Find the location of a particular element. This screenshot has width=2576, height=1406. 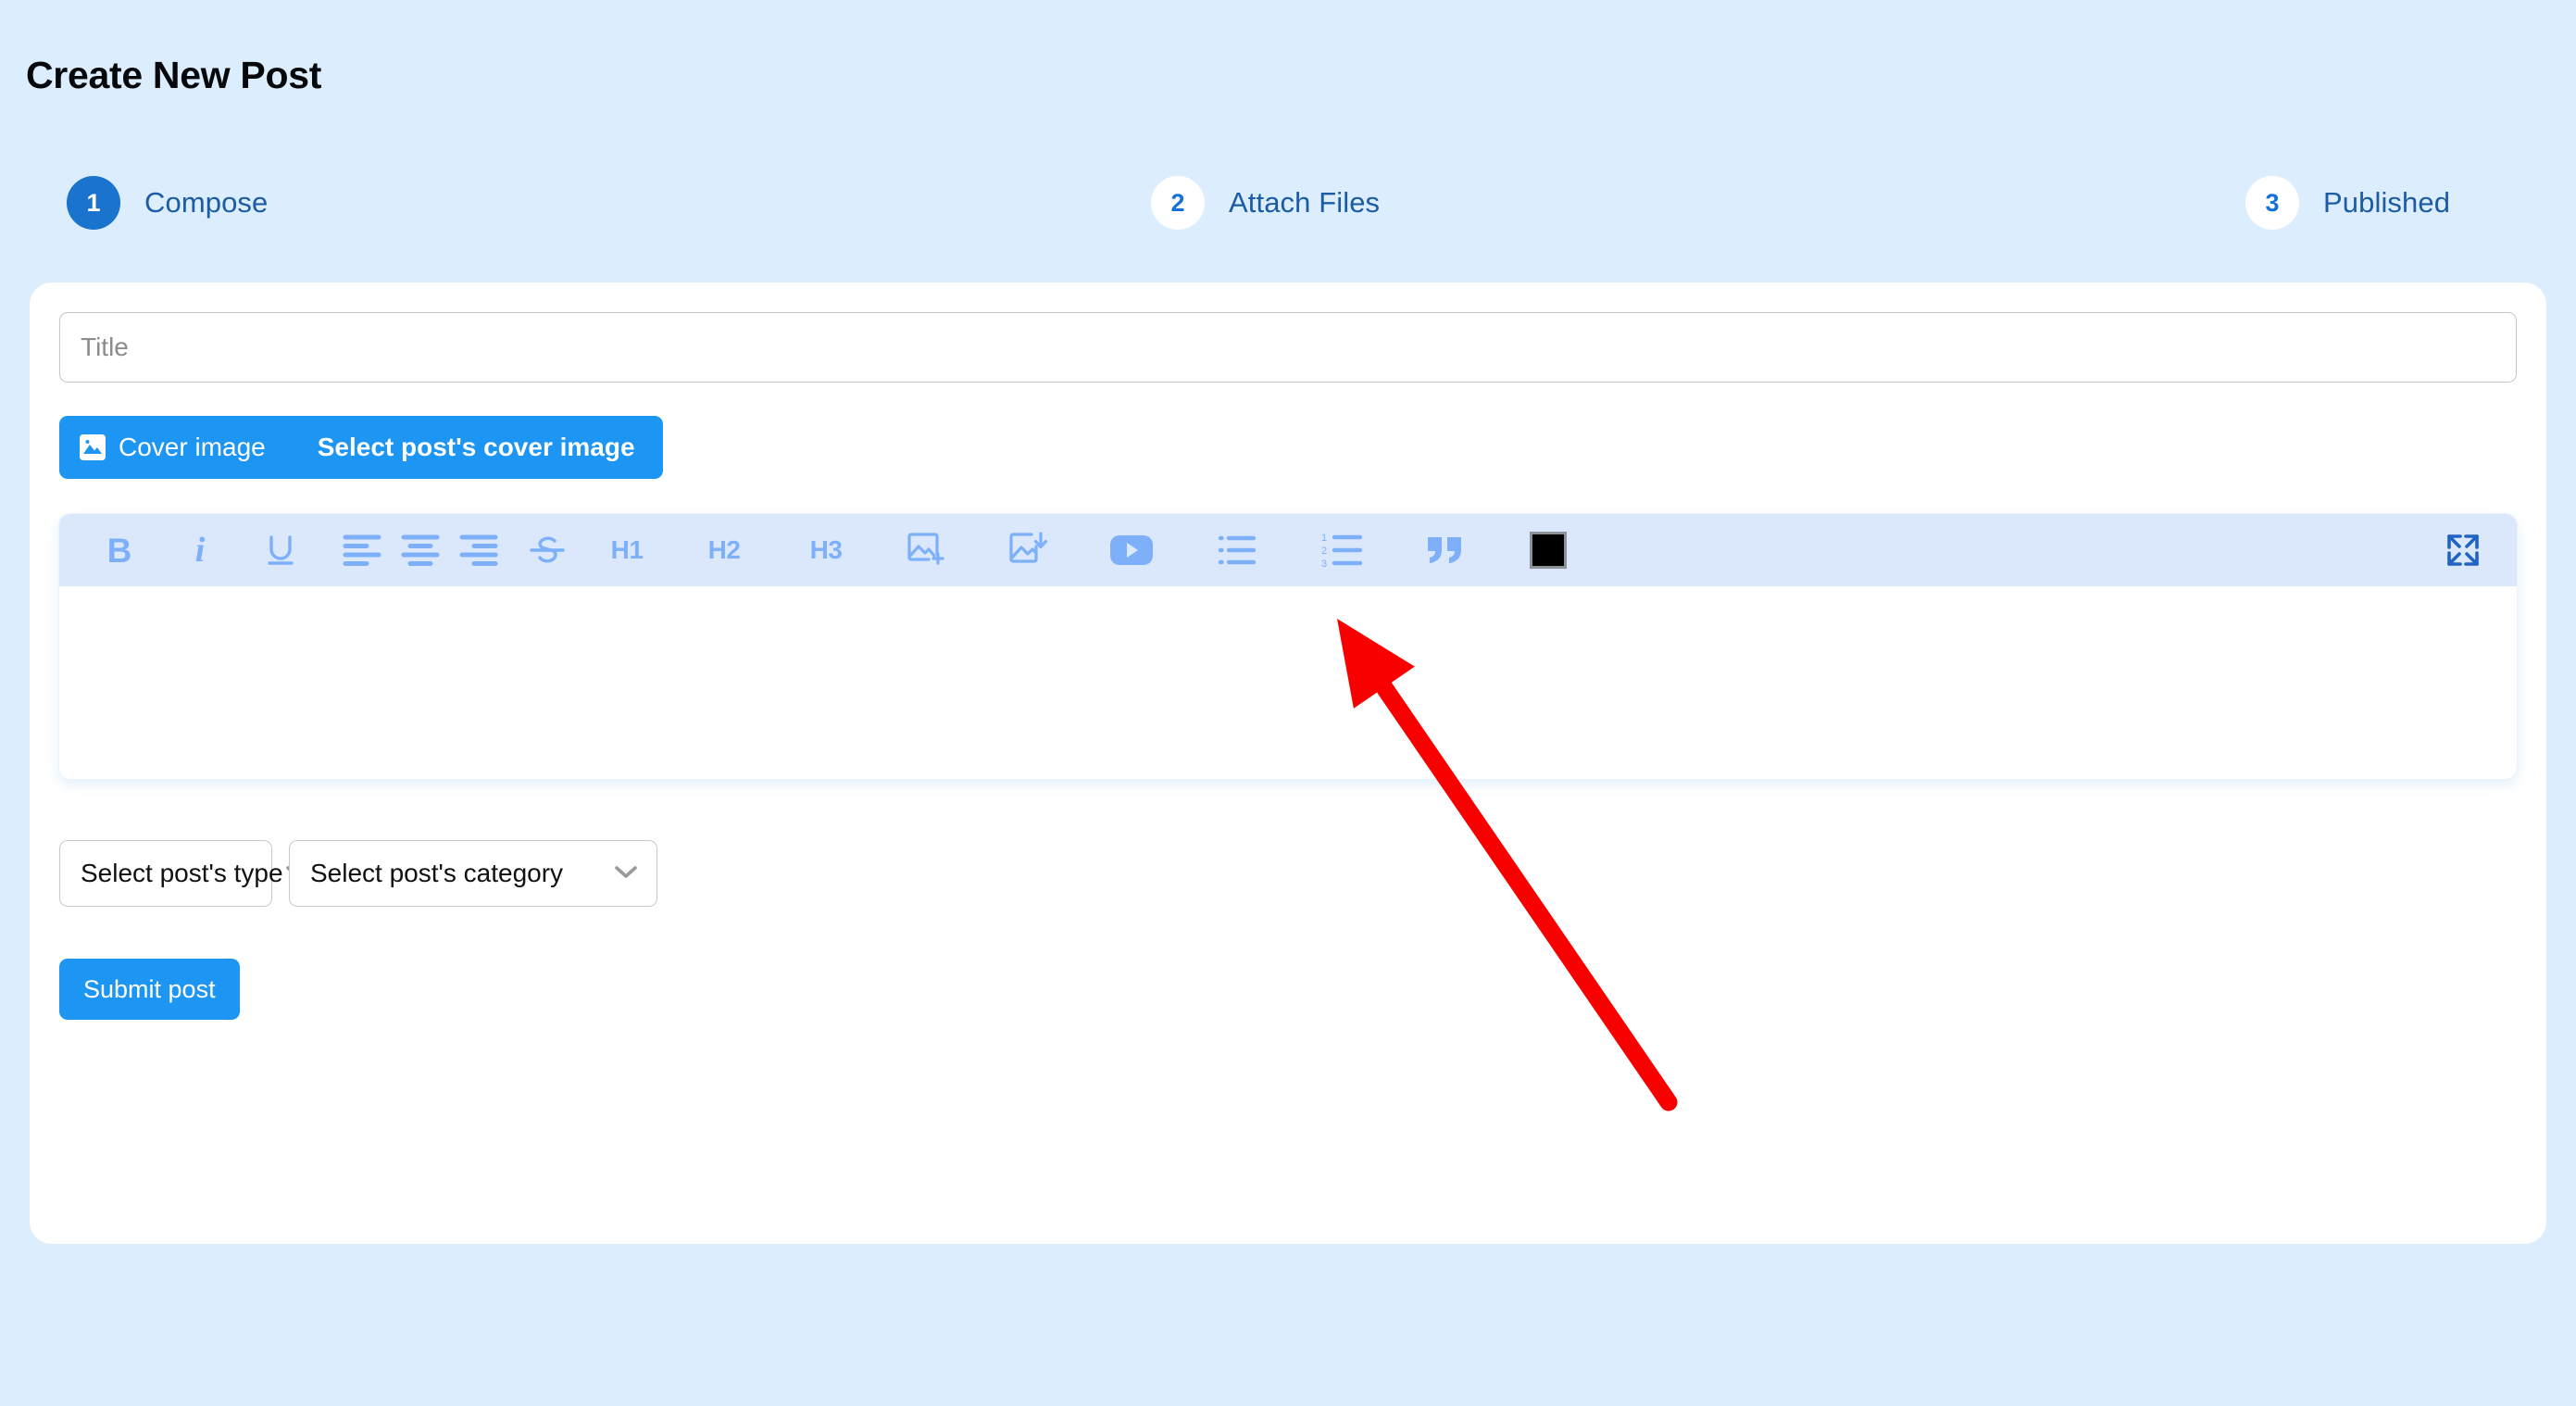

heading-3-icon: H3 is located at coordinates (826, 550).